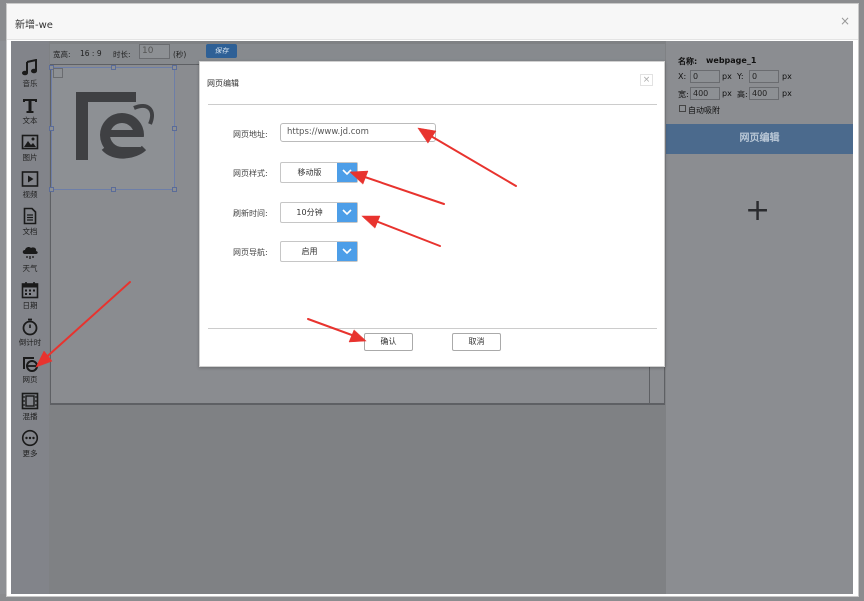 The width and height of the screenshot is (864, 601). I want to click on window-title: 新增-we, so click(34, 25).